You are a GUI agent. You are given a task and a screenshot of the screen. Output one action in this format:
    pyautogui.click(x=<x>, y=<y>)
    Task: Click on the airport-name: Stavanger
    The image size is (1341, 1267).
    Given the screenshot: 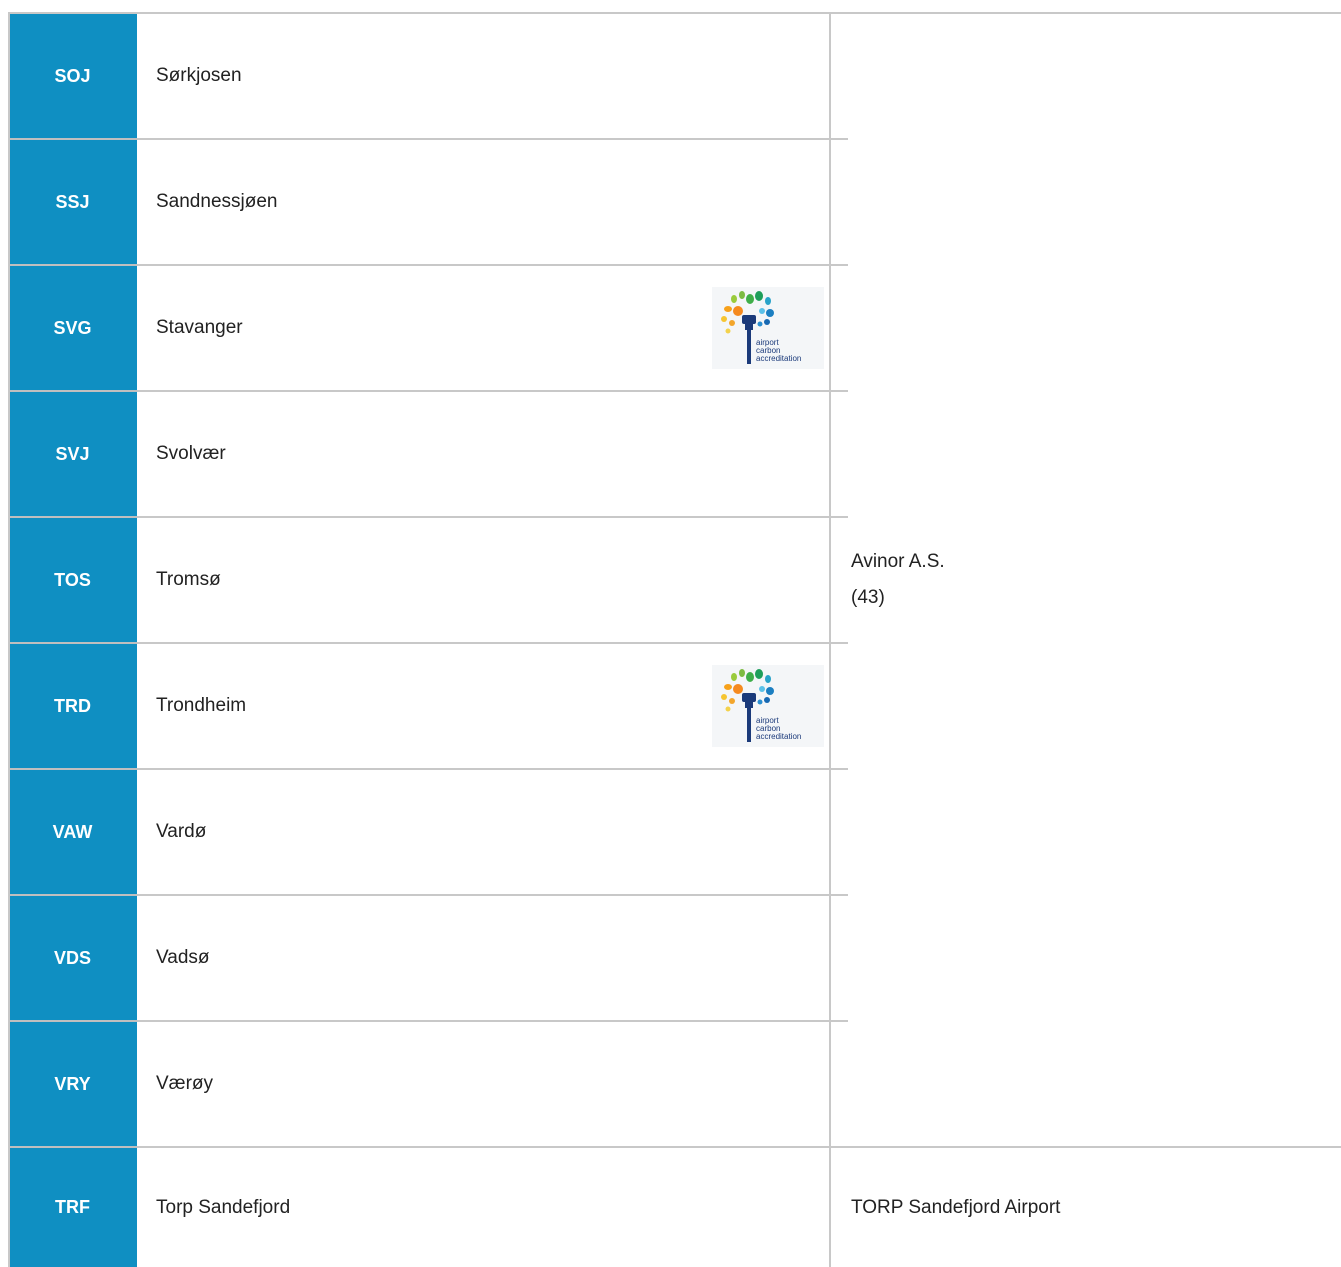 What is the action you would take?
    pyautogui.click(x=199, y=327)
    